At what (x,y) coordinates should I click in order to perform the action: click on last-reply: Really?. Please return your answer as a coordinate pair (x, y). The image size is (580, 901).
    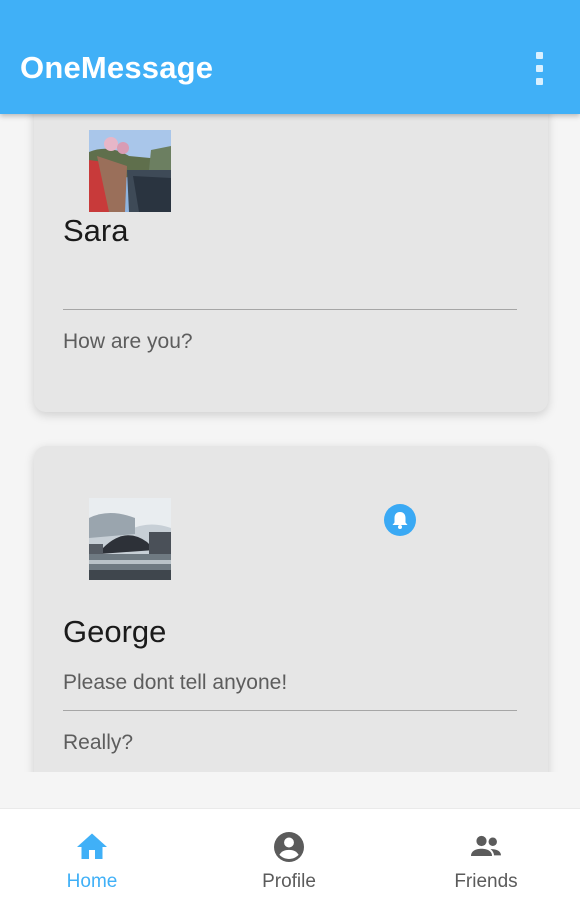
    Looking at the image, I should click on (98, 742).